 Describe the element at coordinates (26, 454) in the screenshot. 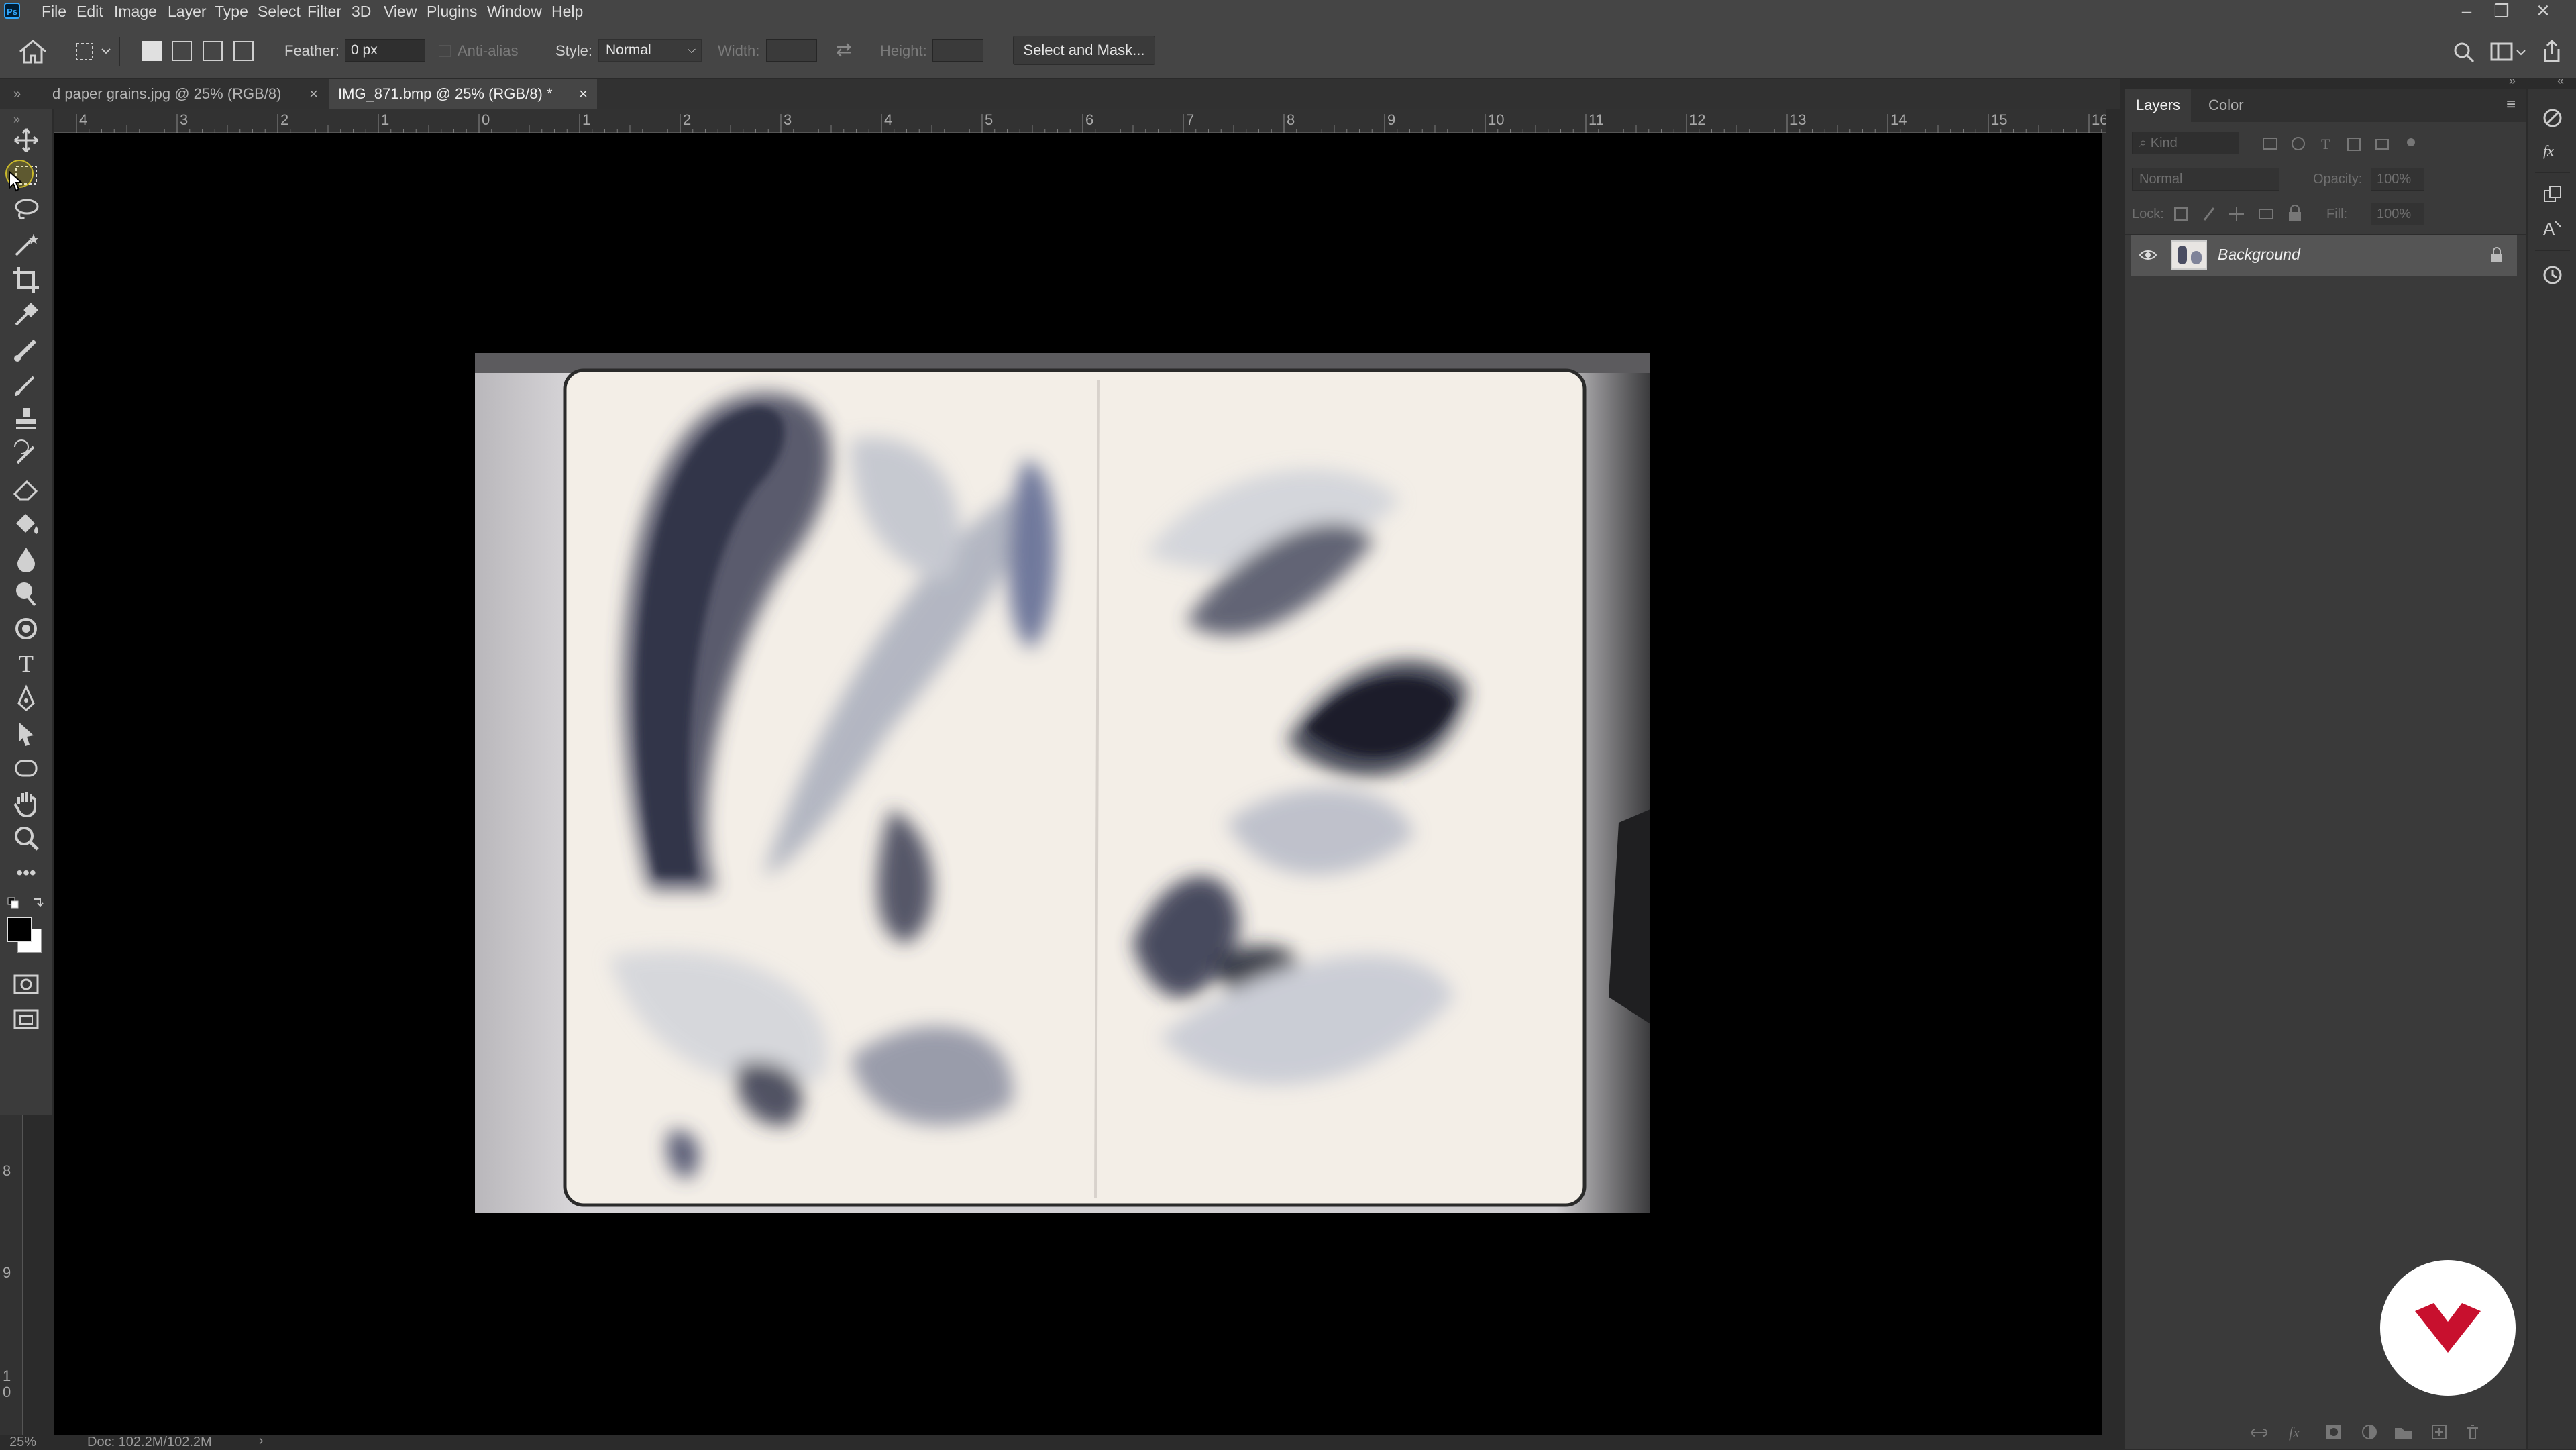

I see `history-brush-tool-icon` at that location.